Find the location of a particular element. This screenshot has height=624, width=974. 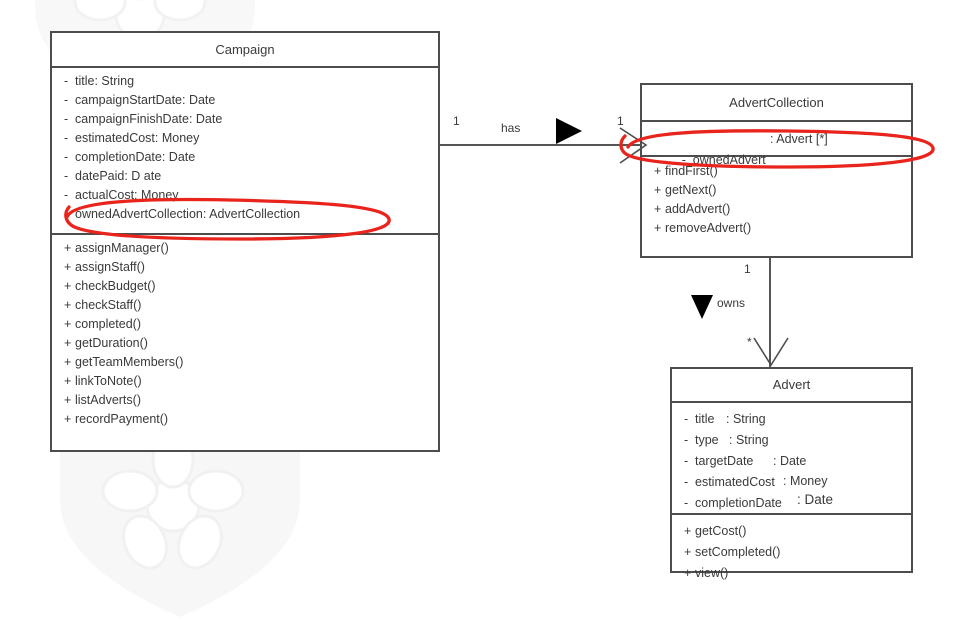

operation-row: + getDuration() is located at coordinates (245, 343).